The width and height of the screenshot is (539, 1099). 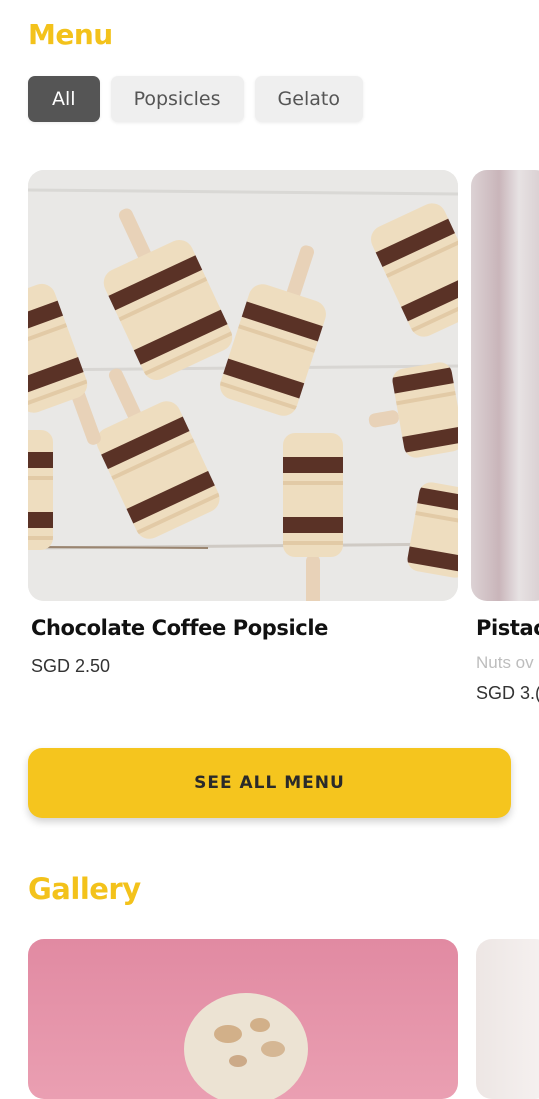 What do you see at coordinates (505, 385) in the screenshot?
I see `pistachio-image` at bounding box center [505, 385].